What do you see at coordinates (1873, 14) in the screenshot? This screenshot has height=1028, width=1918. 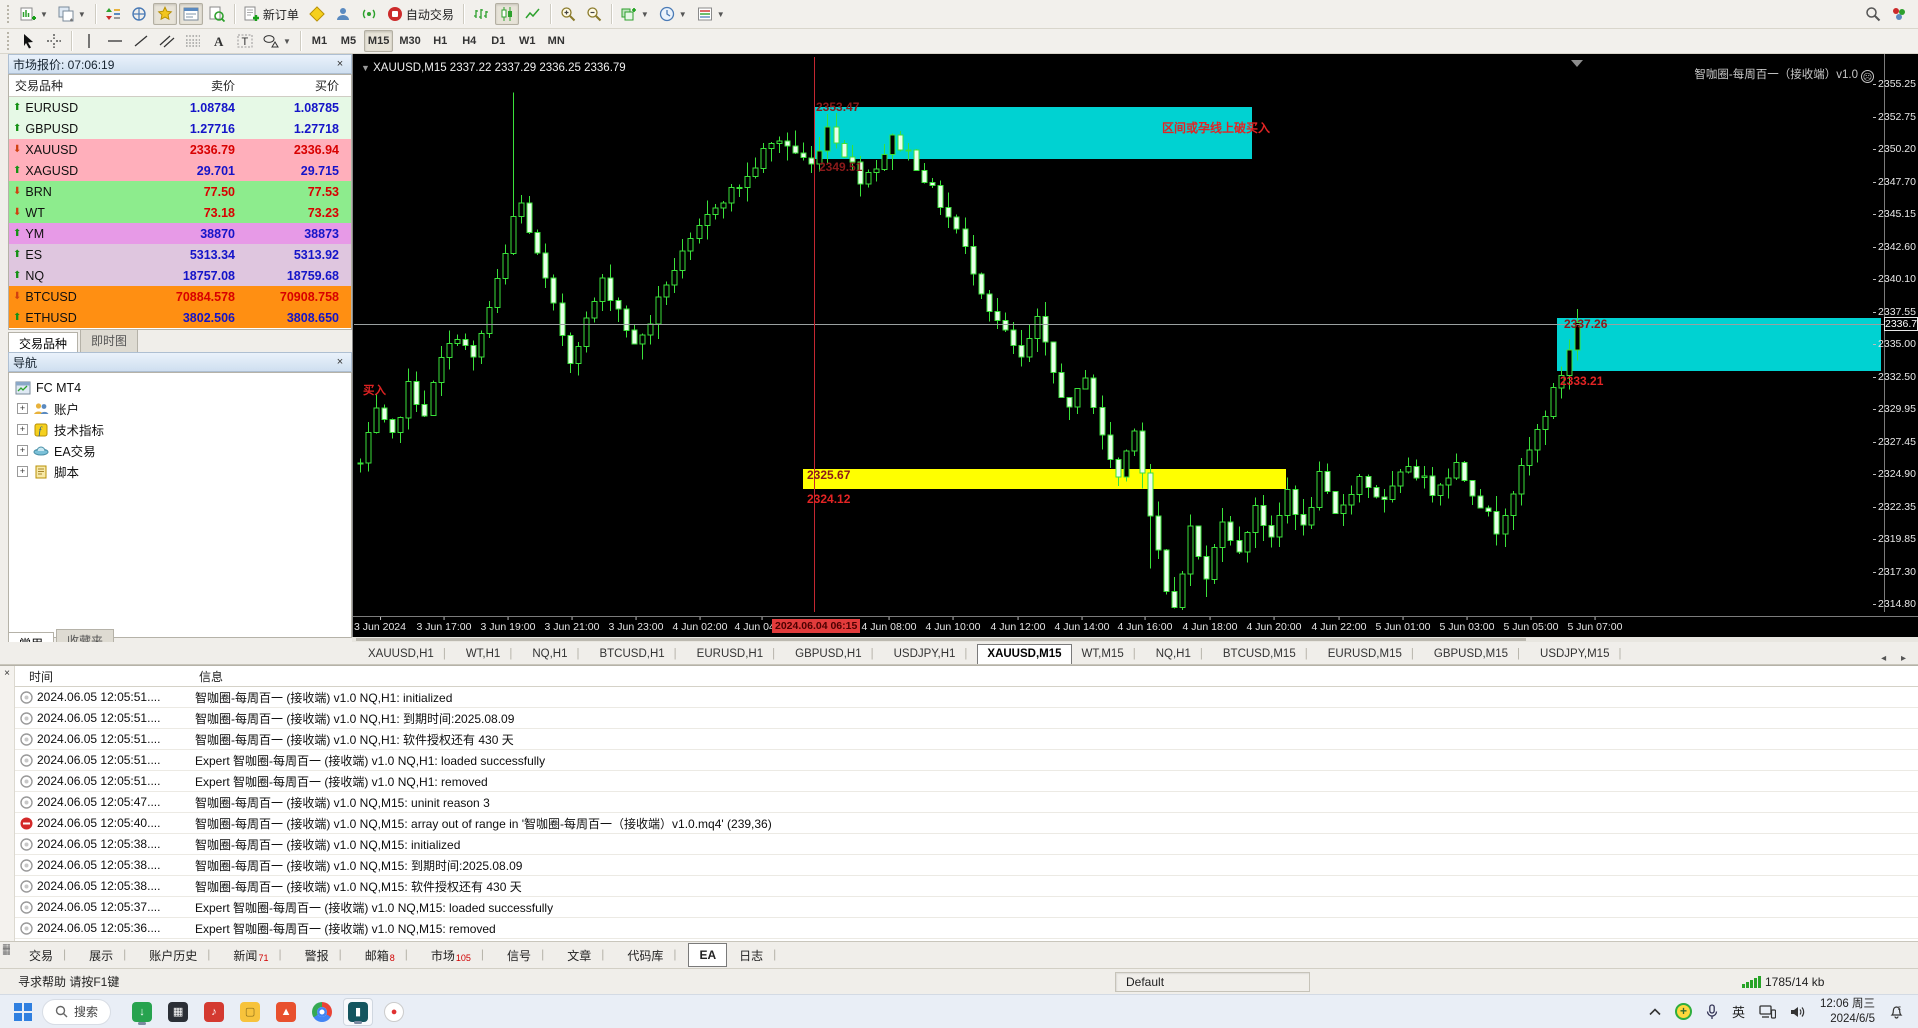 I see `find-symbol-button` at bounding box center [1873, 14].